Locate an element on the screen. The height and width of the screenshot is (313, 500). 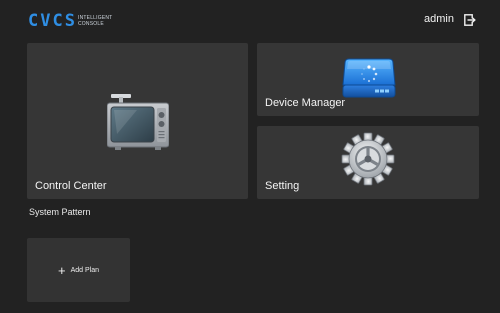
tv-icon is located at coordinates (138, 124).